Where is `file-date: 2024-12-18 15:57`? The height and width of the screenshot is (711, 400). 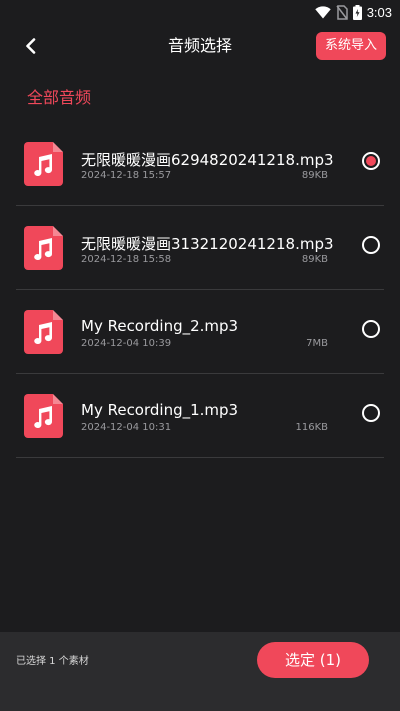 file-date: 2024-12-18 15:57 is located at coordinates (126, 175).